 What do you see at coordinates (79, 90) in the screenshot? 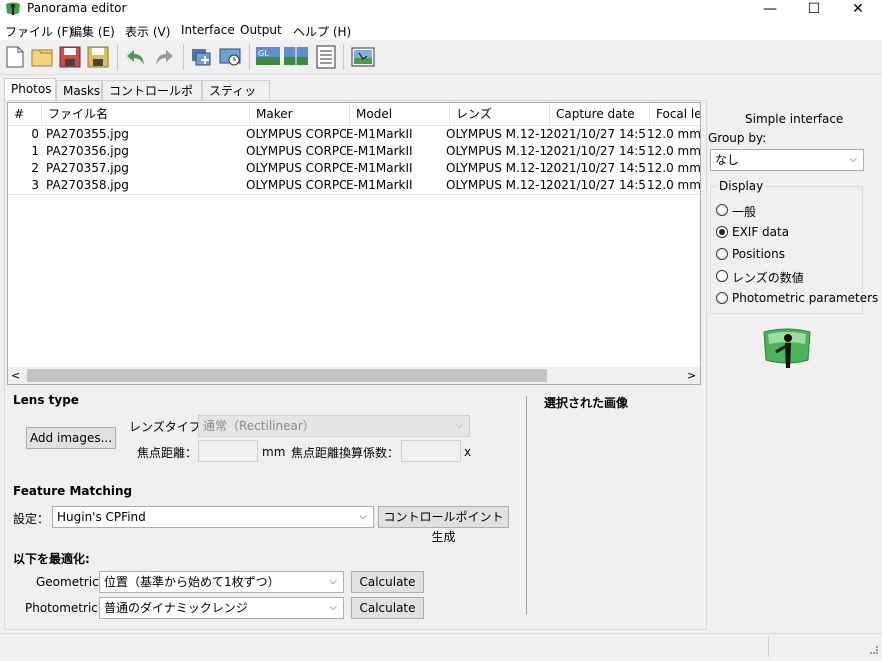
I see `tab-masks: Masks` at bounding box center [79, 90].